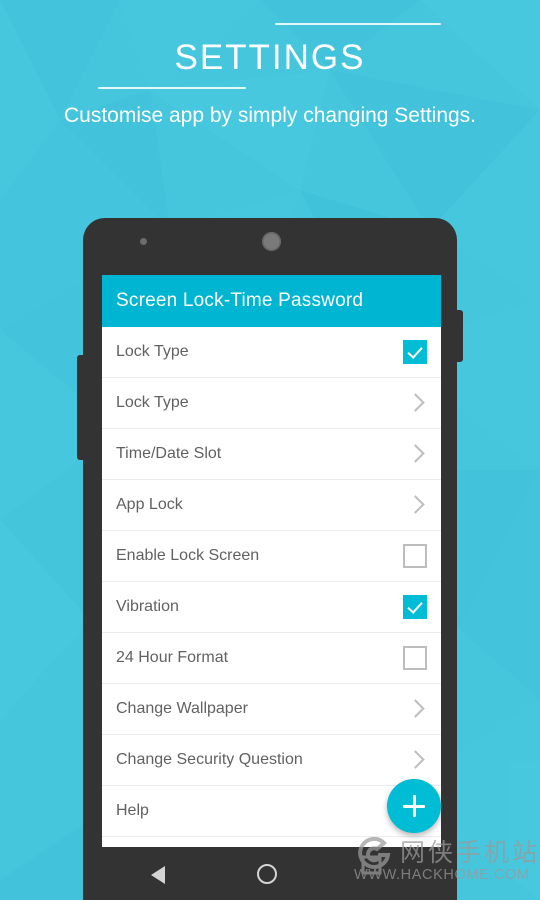 Image resolution: width=540 pixels, height=900 pixels. I want to click on settings-row-label: Vibration, so click(147, 606).